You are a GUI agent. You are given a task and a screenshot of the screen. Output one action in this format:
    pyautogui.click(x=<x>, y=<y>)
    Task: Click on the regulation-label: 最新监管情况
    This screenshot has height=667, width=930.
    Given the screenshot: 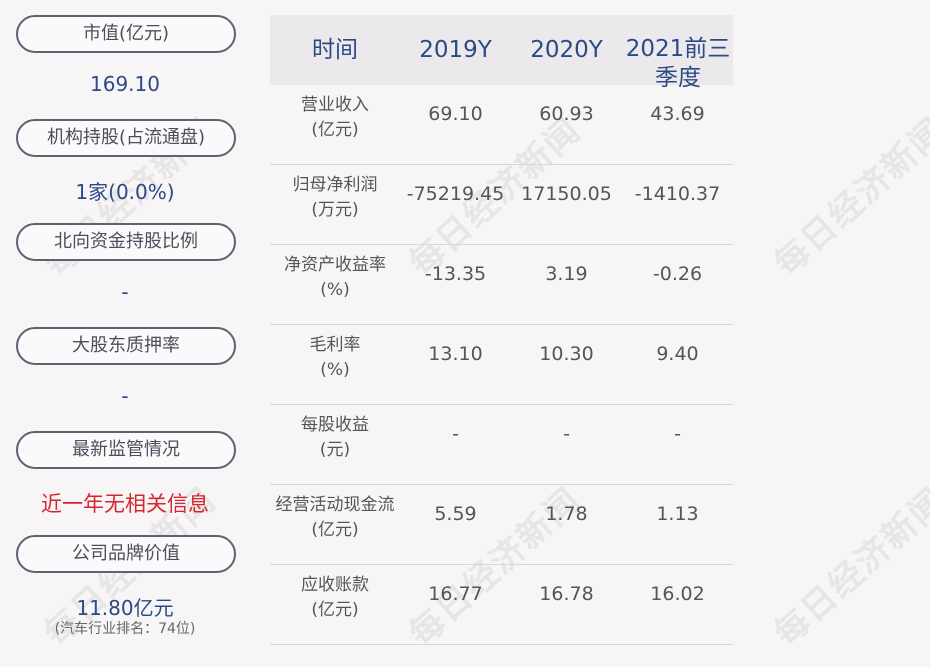 What is the action you would take?
    pyautogui.click(x=126, y=450)
    